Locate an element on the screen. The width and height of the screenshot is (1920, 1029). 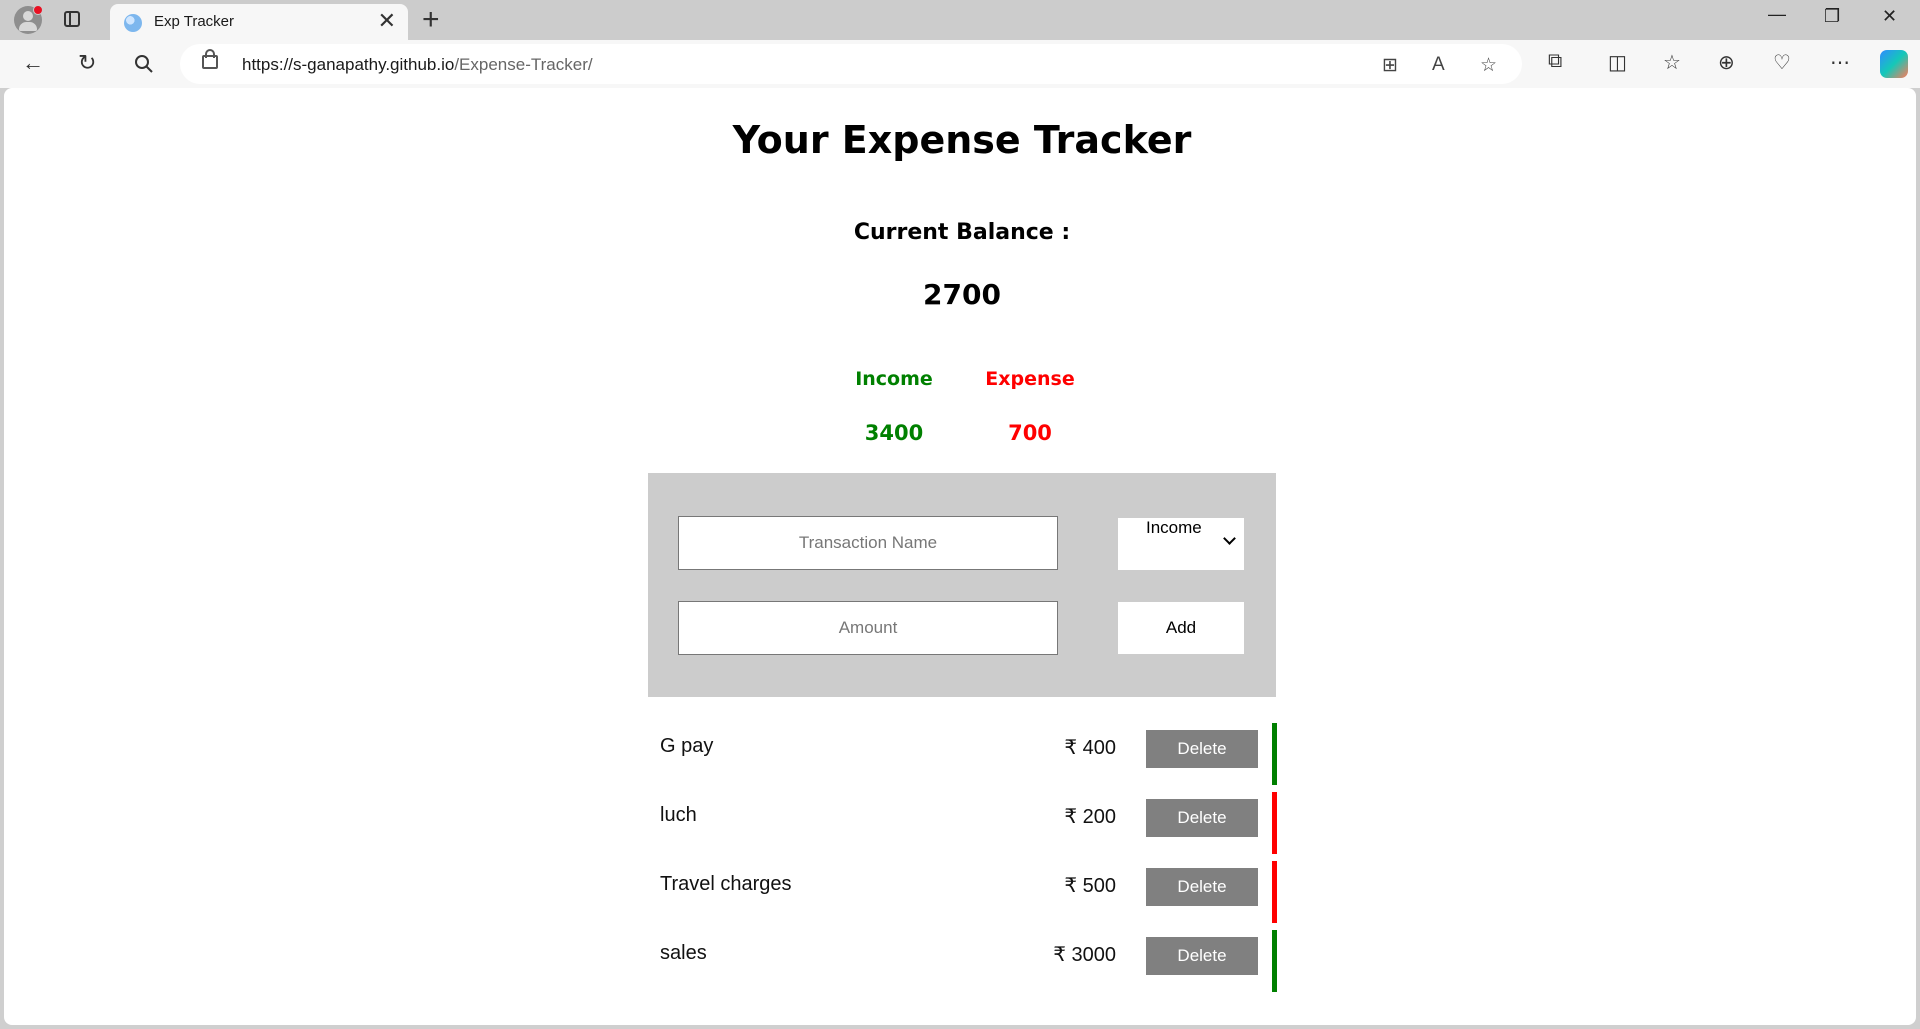
expense-label: Expense is located at coordinates (1030, 379).